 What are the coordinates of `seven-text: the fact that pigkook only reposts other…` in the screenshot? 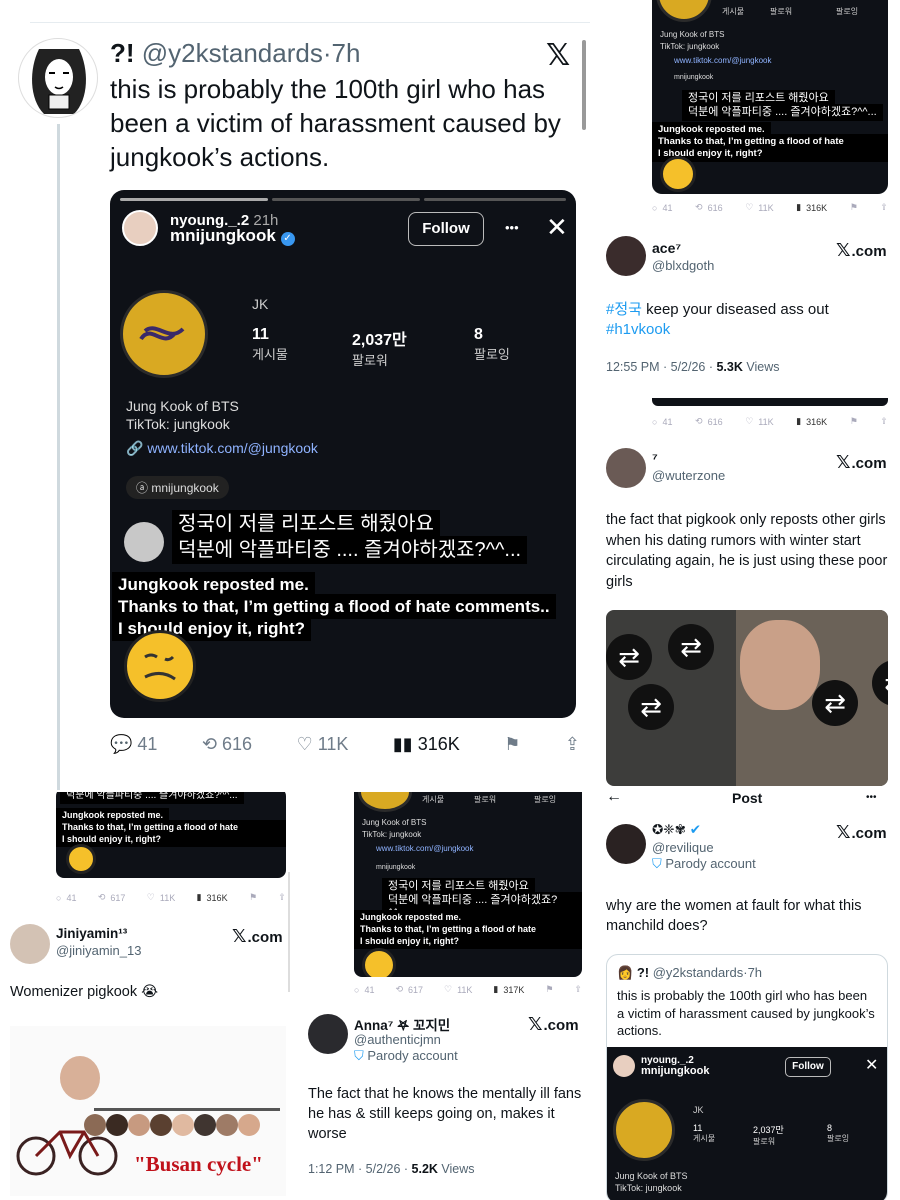 It's located at (747, 551).